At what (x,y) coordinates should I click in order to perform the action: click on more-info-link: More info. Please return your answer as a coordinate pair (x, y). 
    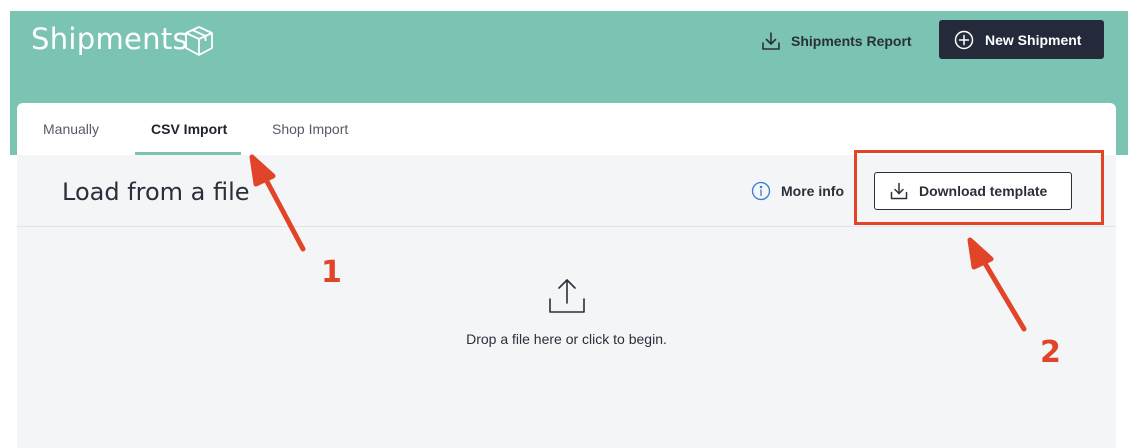
    Looking at the image, I should click on (797, 191).